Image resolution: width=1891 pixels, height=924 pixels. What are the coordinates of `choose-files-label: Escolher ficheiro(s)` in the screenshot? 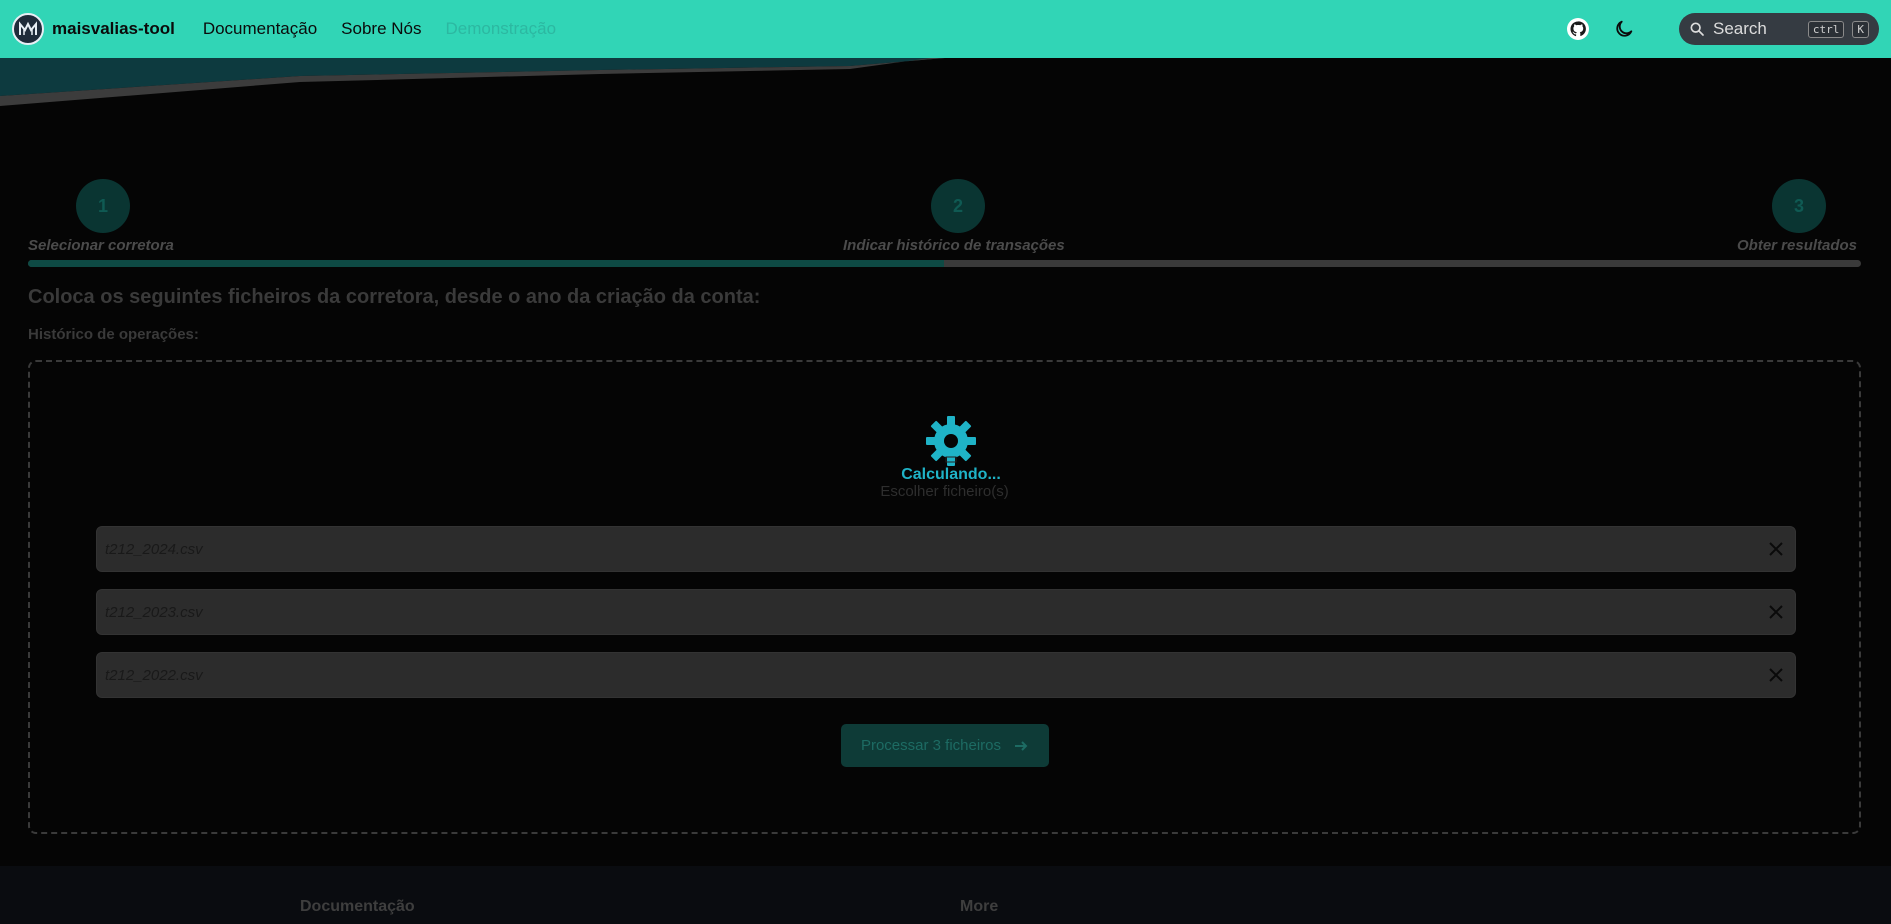 It's located at (944, 491).